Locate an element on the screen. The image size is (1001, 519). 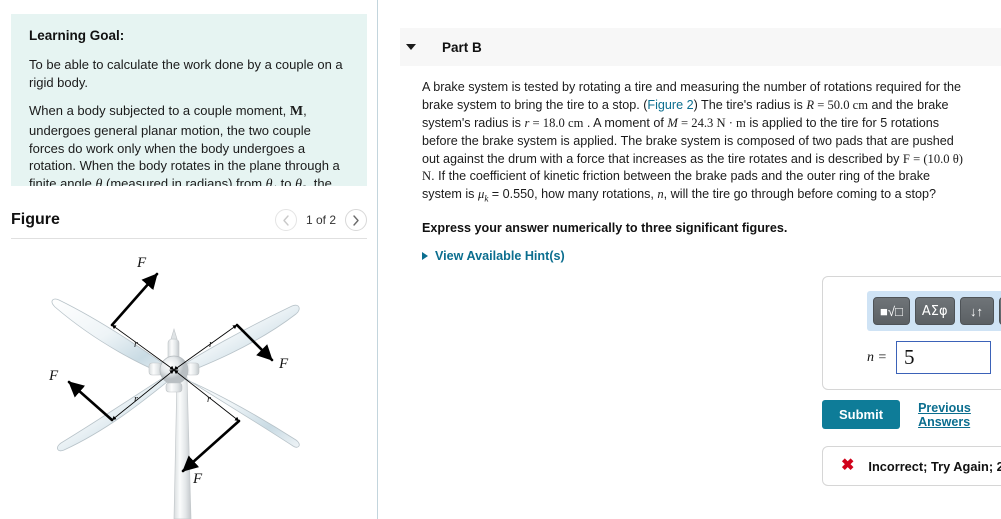
figure-navigation: 1 of 2 is located at coordinates (320, 220).